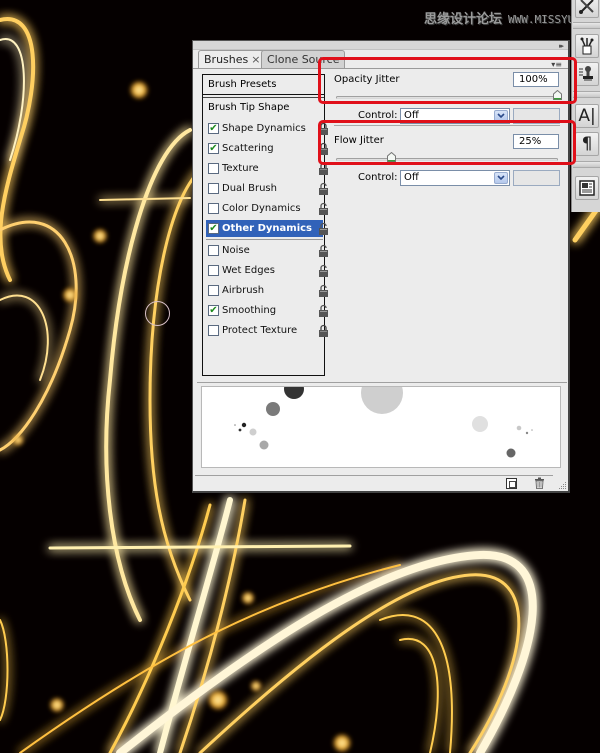 This screenshot has width=600, height=753. What do you see at coordinates (447, 142) in the screenshot?
I see `flow-jitter-highlight` at bounding box center [447, 142].